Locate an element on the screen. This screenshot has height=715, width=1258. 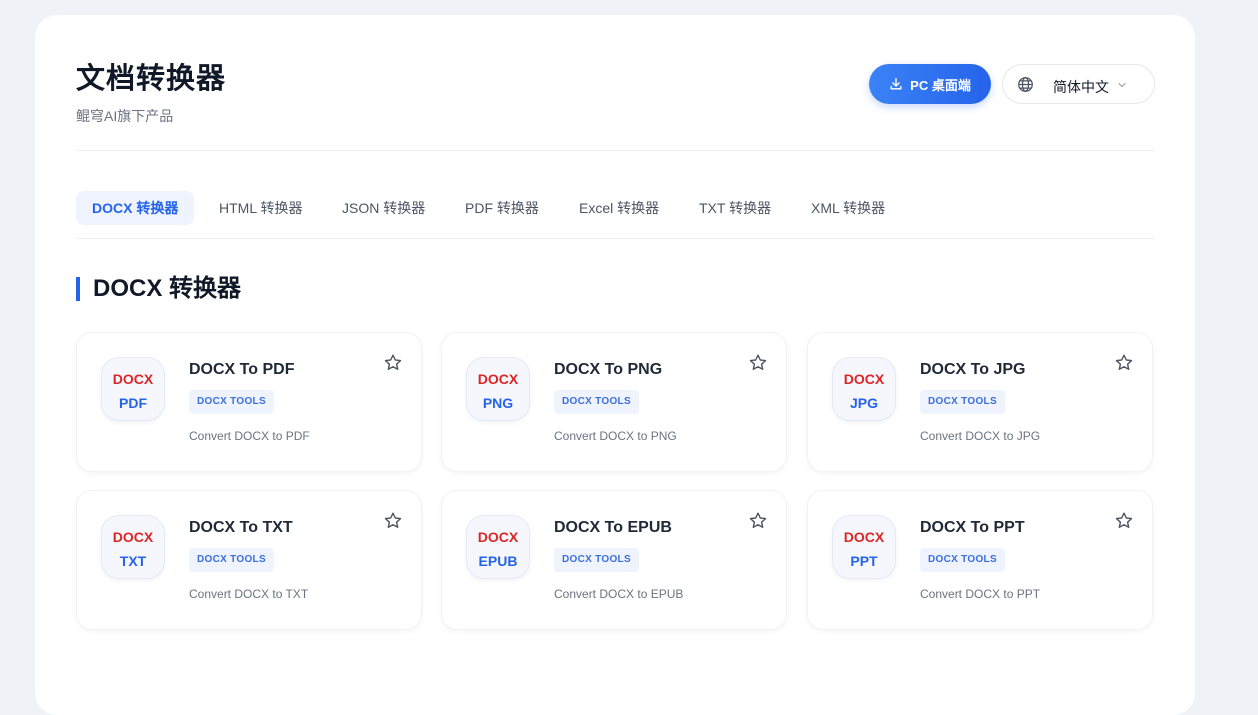
card-description: Convert DOCX to PDF is located at coordinates (249, 436).